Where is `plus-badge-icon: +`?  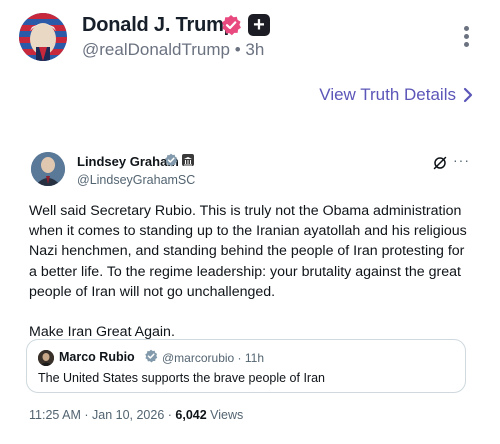
plus-badge-icon: + is located at coordinates (259, 25).